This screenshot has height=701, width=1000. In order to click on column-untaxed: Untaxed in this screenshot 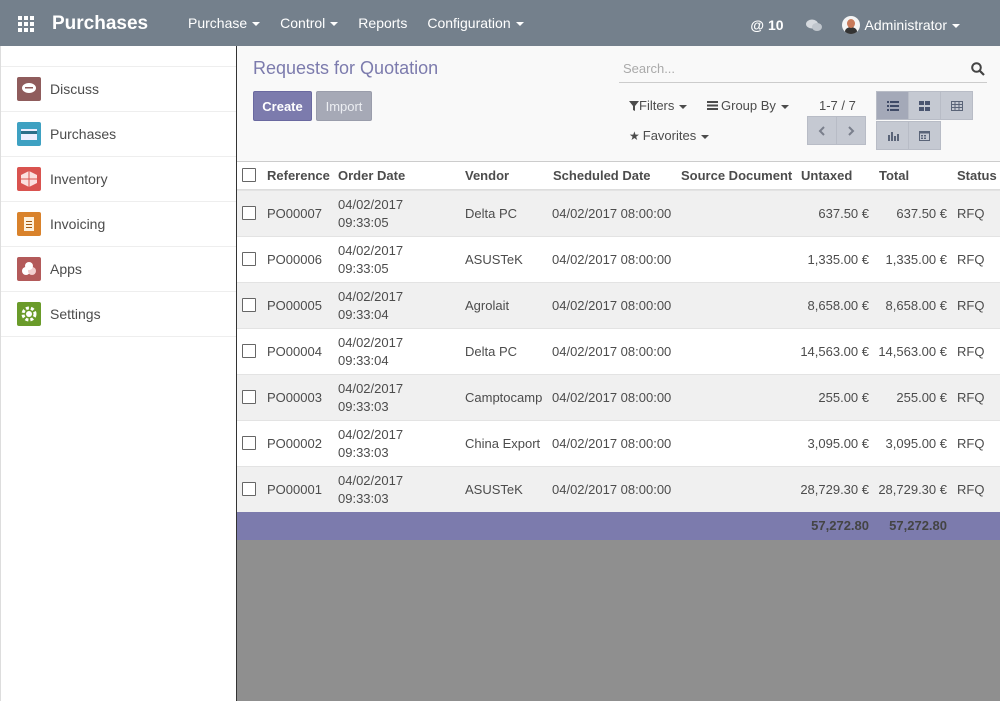, I will do `click(826, 175)`.